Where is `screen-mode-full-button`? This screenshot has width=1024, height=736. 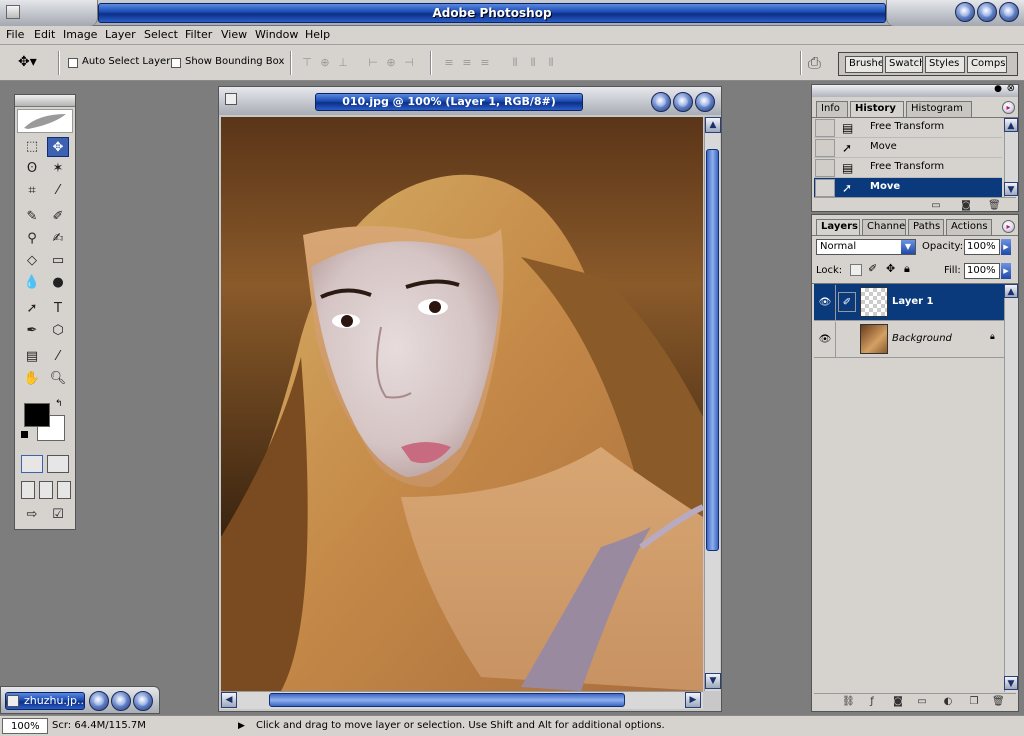
screen-mode-full-button is located at coordinates (64, 490).